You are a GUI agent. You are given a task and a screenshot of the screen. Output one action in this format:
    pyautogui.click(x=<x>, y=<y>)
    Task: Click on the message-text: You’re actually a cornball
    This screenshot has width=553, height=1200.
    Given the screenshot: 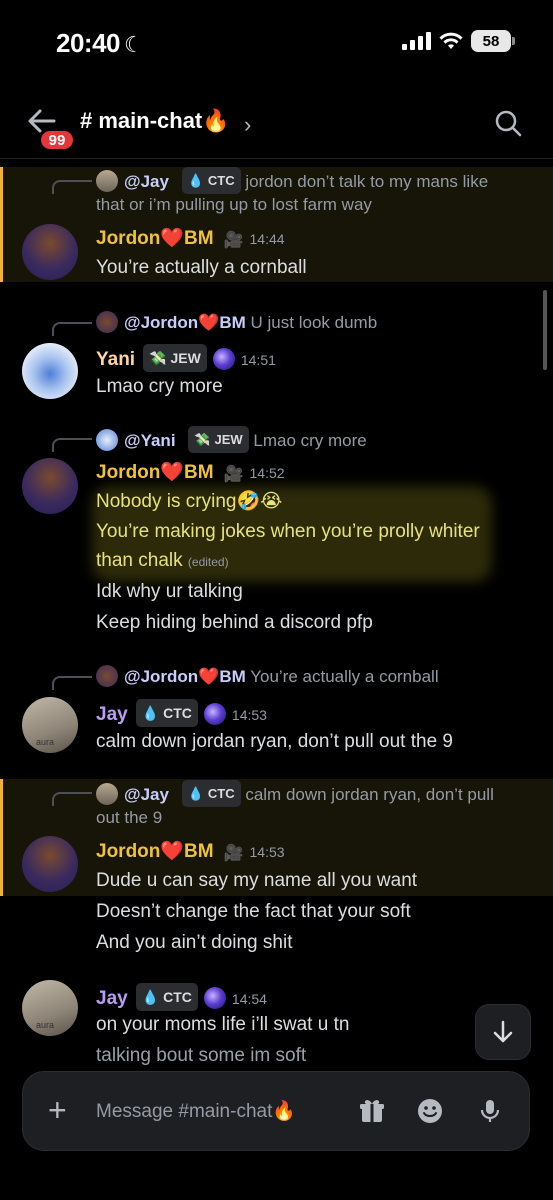 What is the action you would take?
    pyautogui.click(x=201, y=267)
    